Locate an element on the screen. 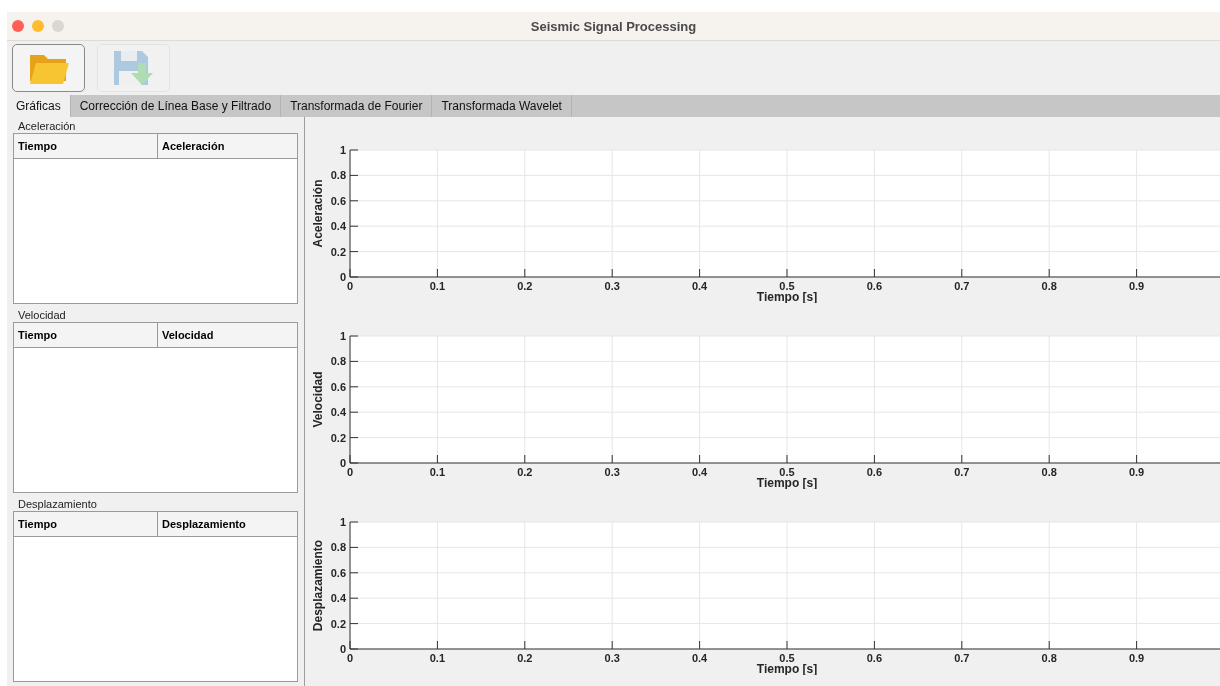 This screenshot has height=686, width=1220. column-header: Velocidad is located at coordinates (227, 335).